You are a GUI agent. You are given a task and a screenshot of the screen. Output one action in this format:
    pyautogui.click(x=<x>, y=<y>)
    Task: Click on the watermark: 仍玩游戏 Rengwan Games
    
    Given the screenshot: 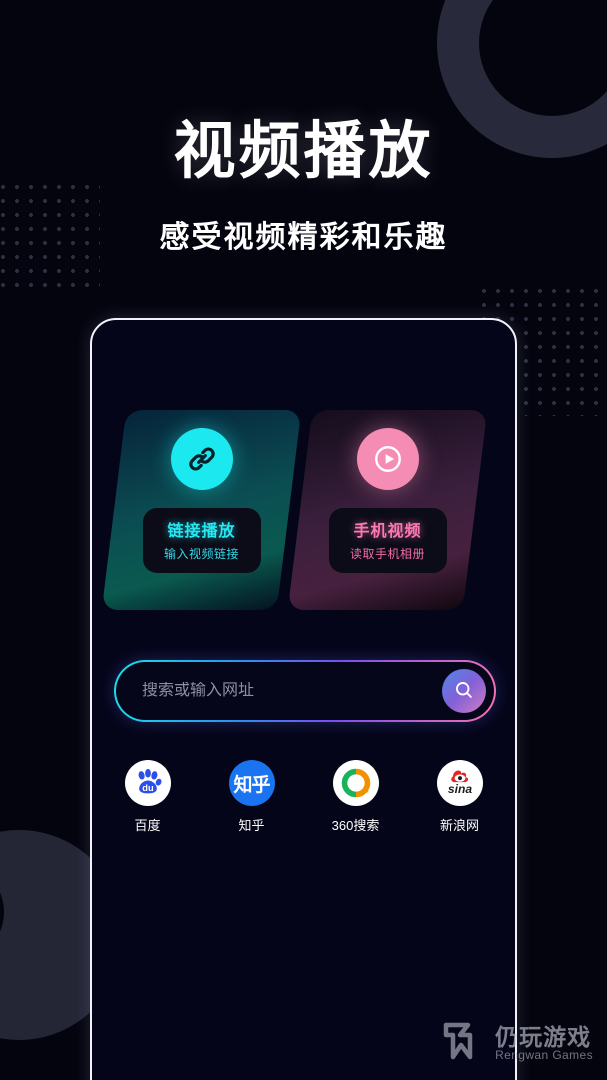 What is the action you would take?
    pyautogui.click(x=518, y=1043)
    